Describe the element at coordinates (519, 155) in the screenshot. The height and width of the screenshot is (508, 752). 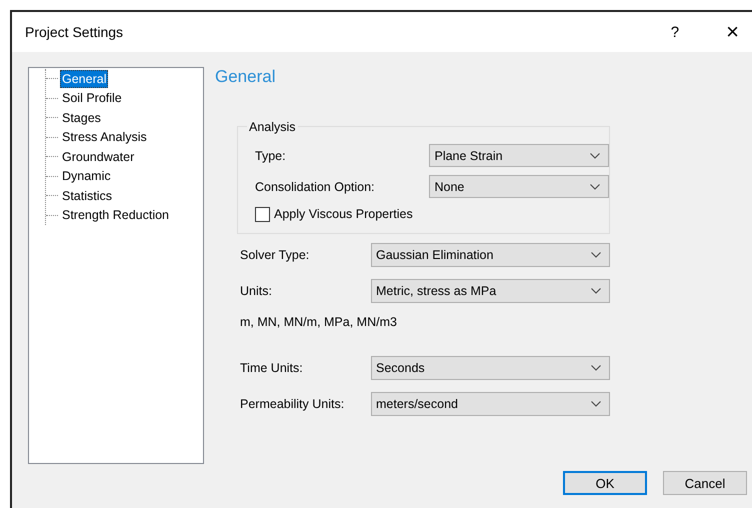
I see `dropdown: Plane Strain` at that location.